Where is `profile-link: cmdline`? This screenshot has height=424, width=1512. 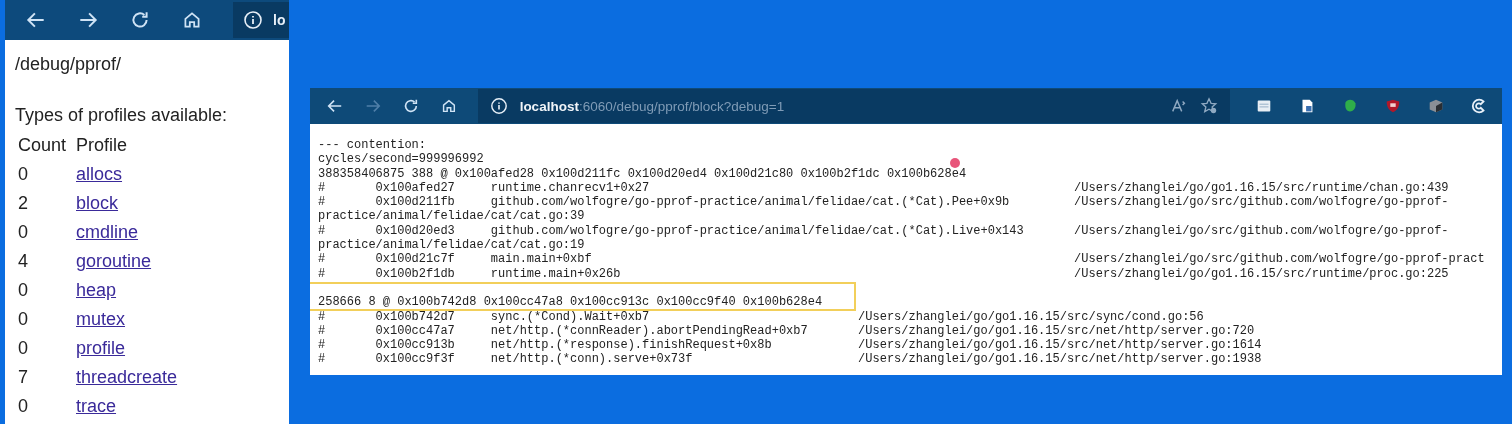
profile-link: cmdline is located at coordinates (107, 232).